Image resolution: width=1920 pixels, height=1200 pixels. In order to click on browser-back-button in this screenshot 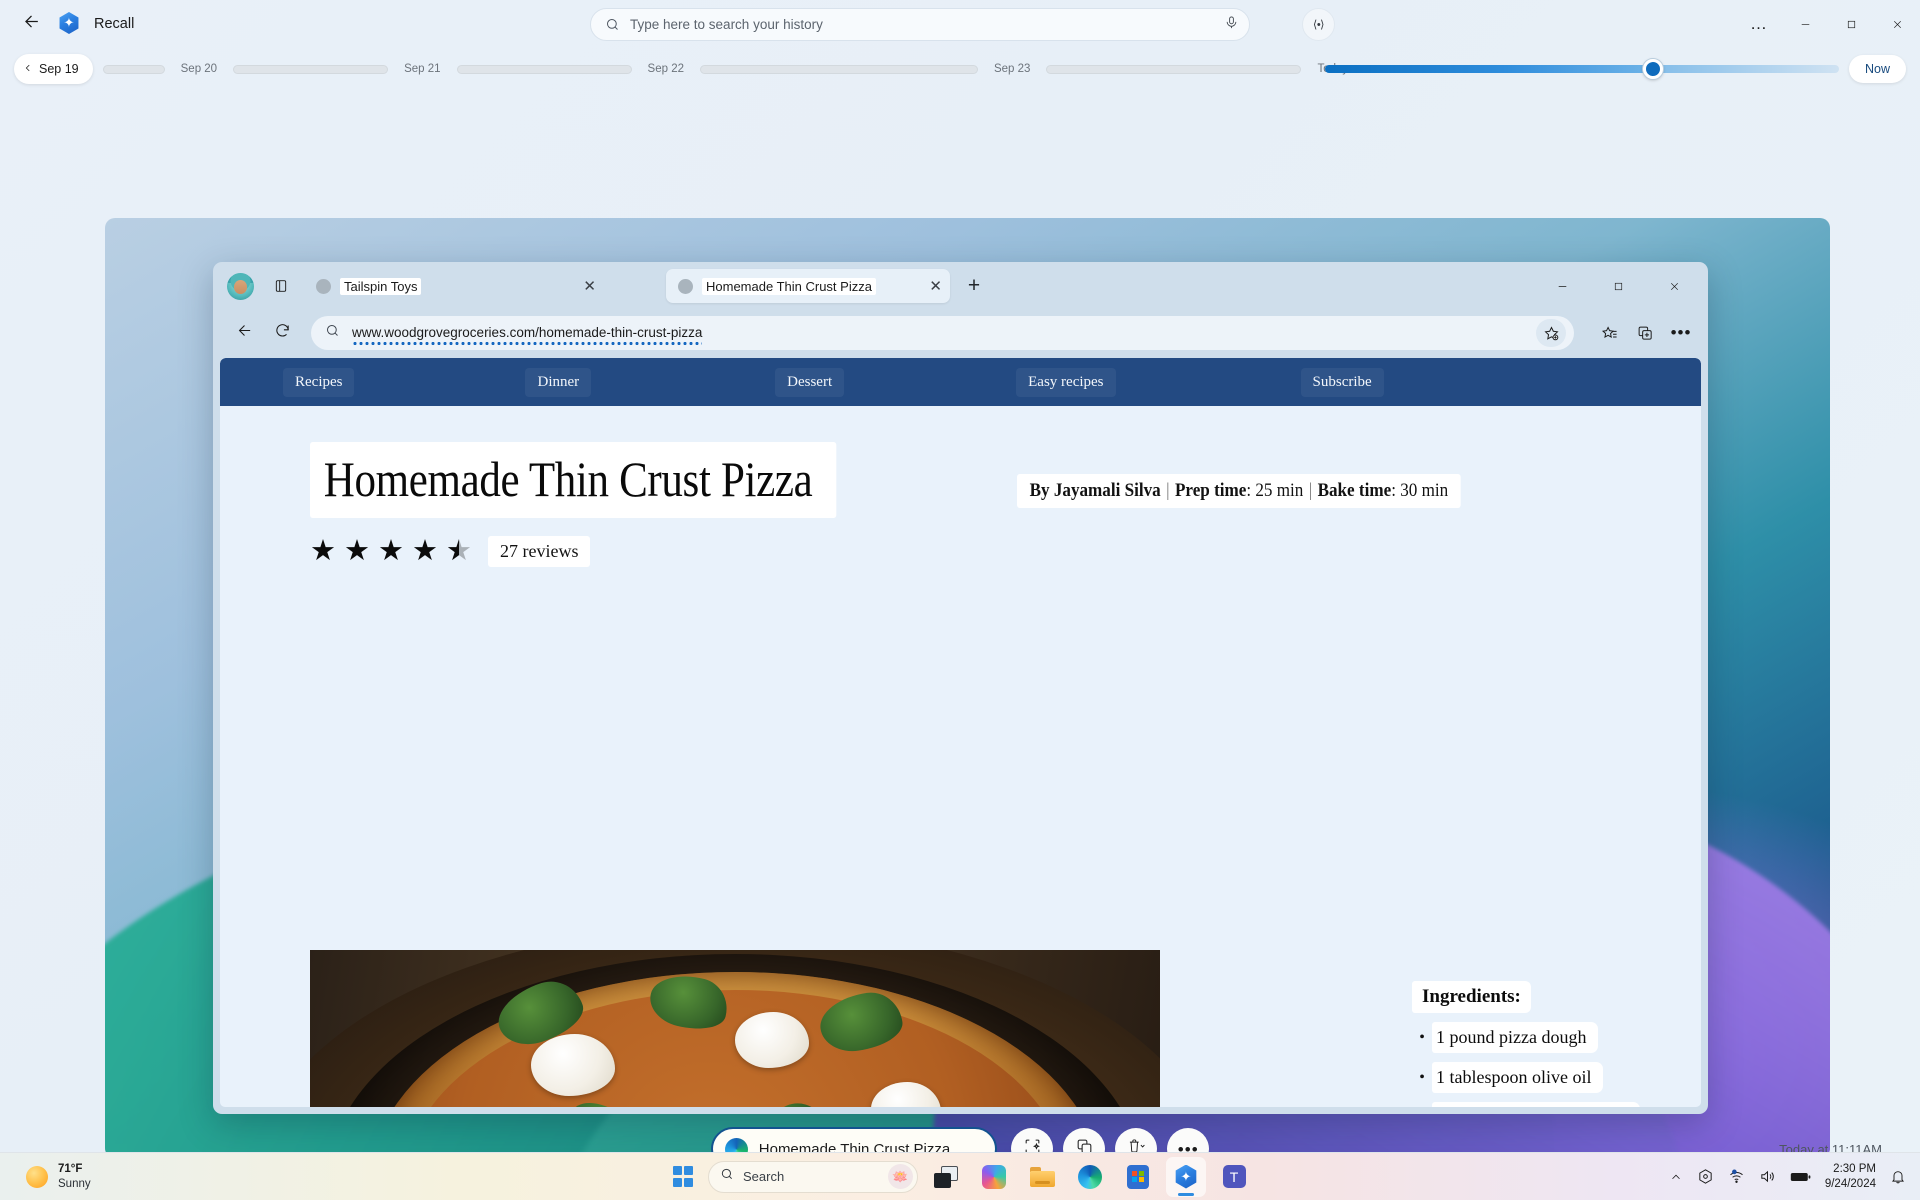, I will do `click(244, 333)`.